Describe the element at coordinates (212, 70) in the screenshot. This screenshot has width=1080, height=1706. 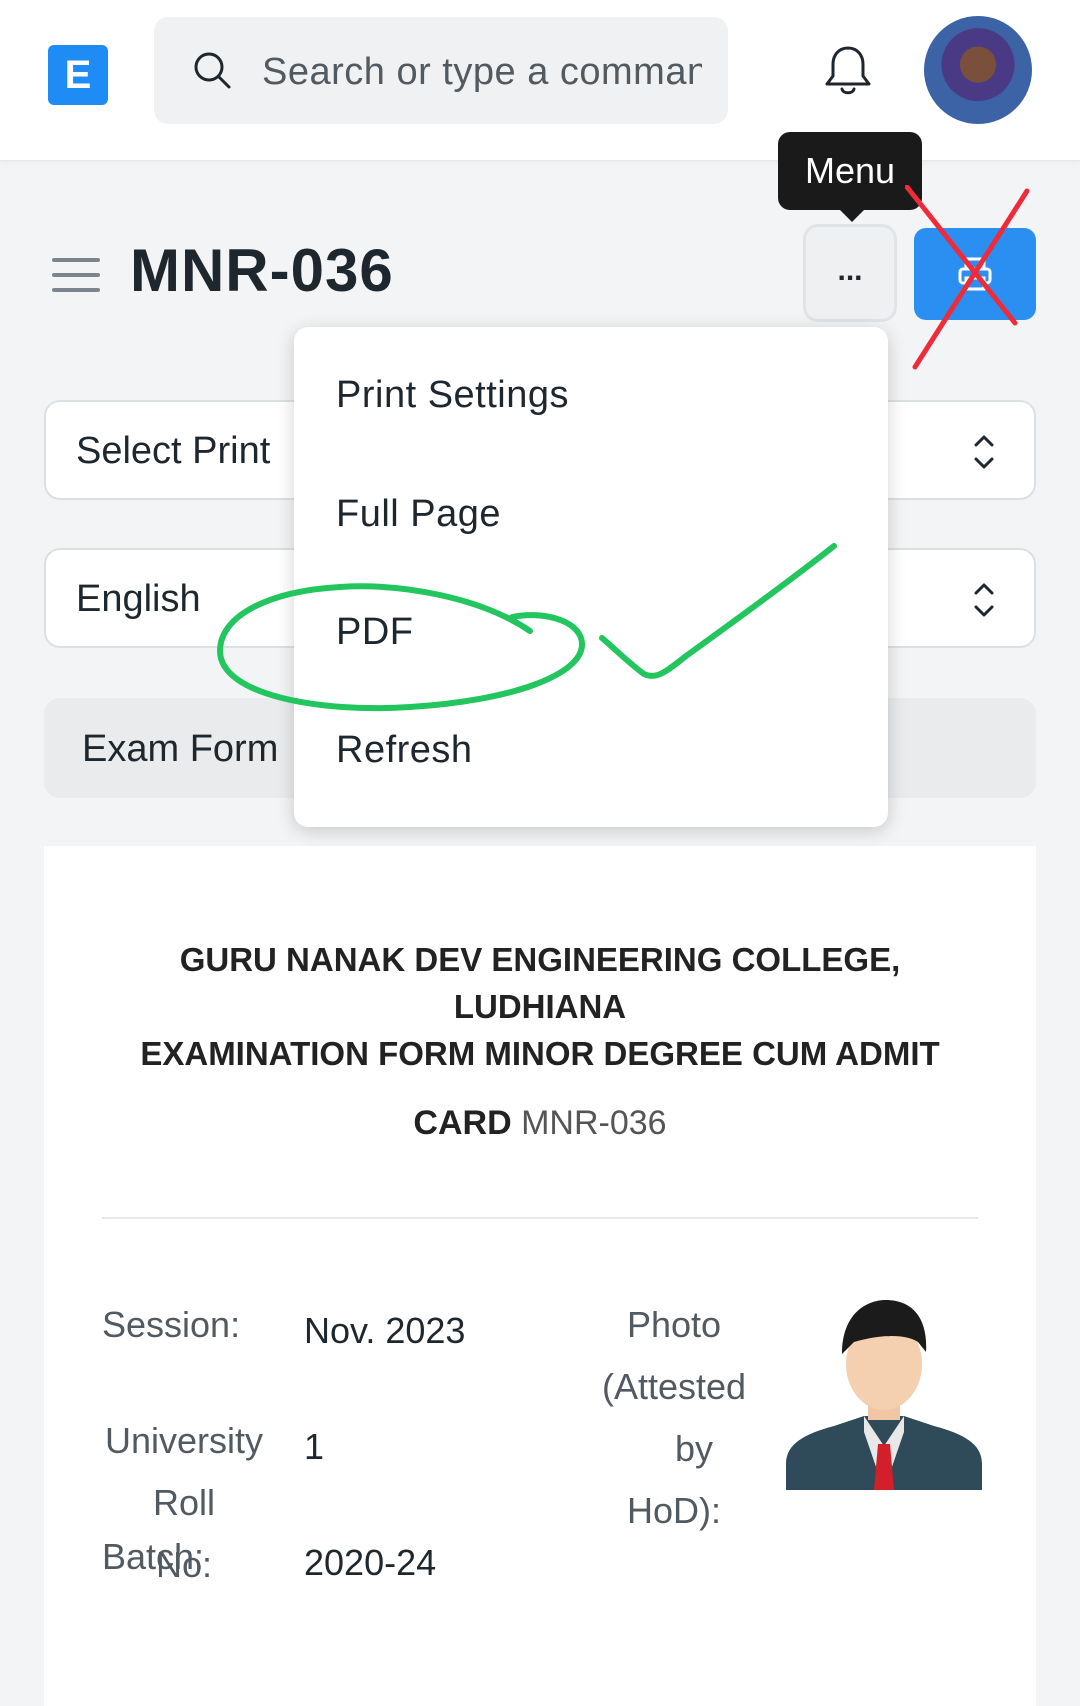
I see `search-icon` at that location.